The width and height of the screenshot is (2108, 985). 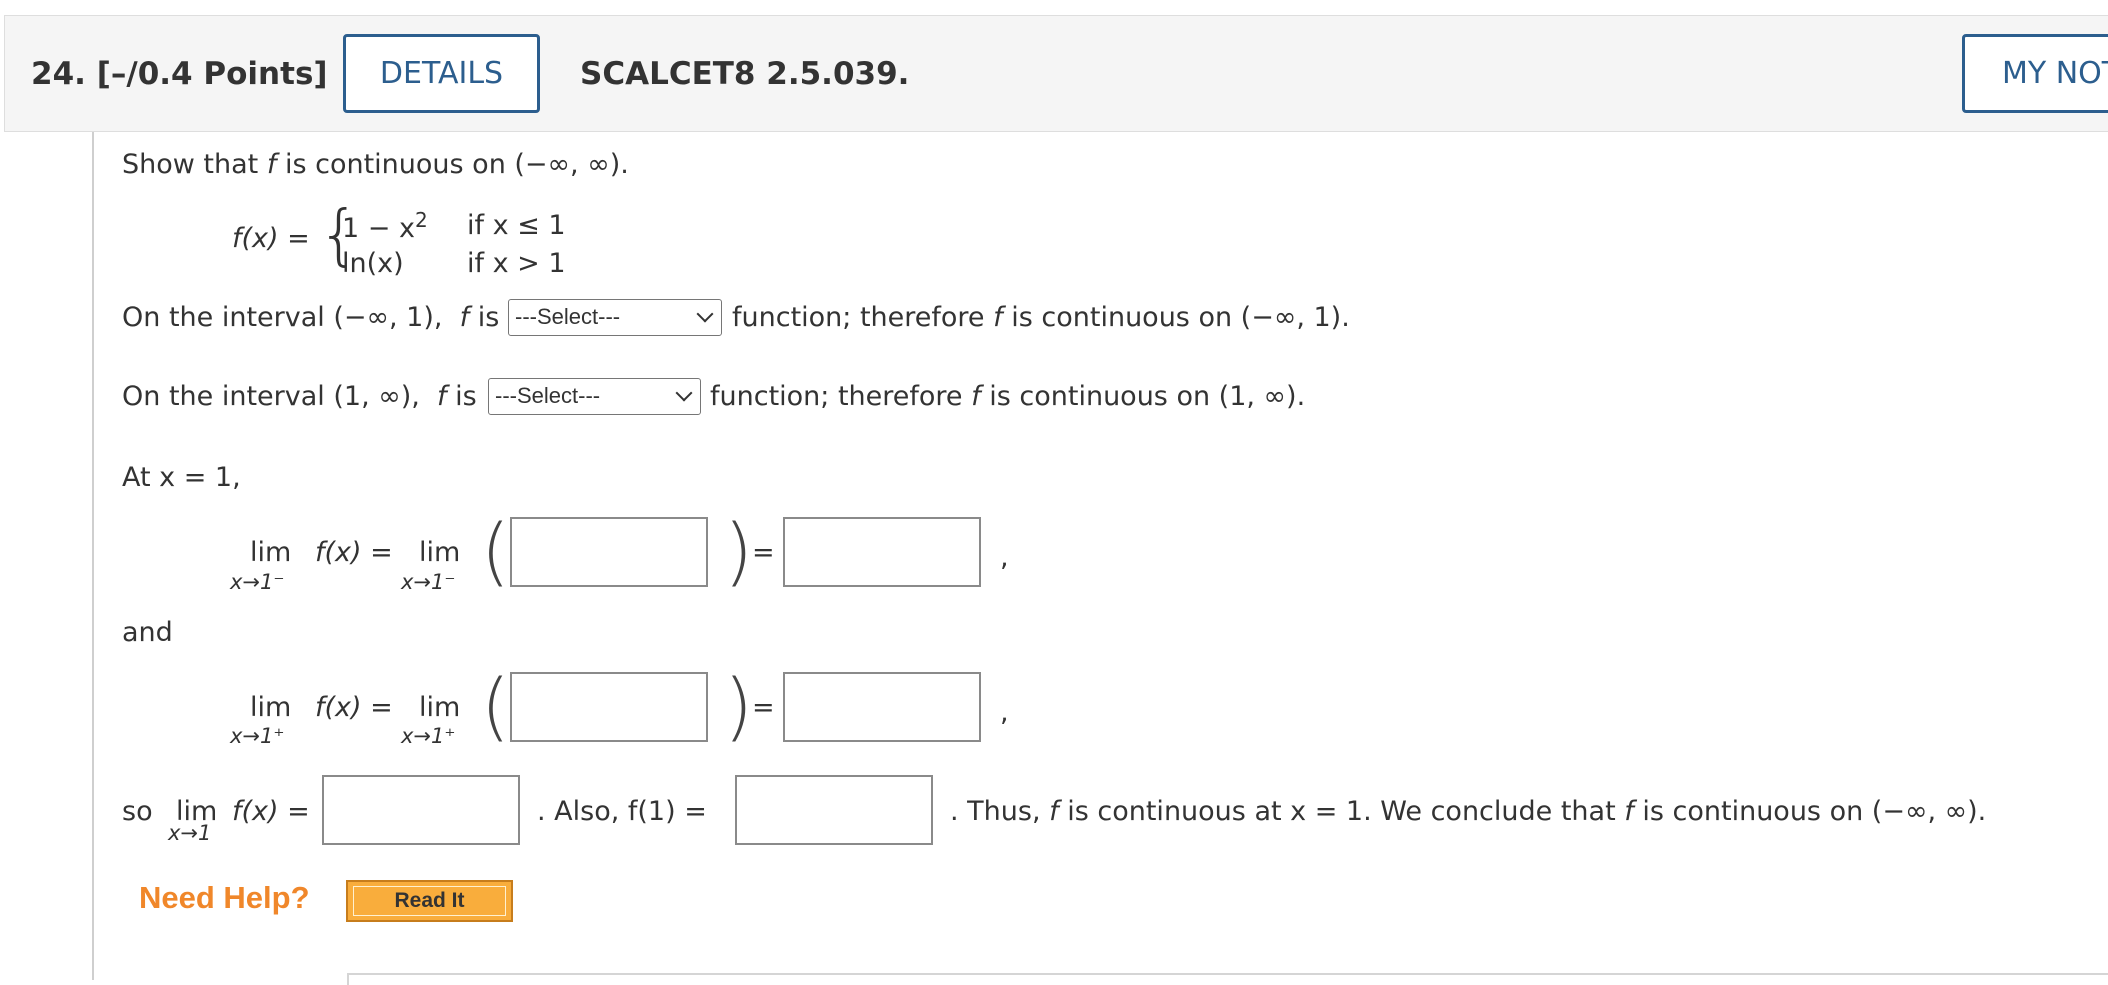 I want to click on right-limit-equals: =, so click(x=763, y=707).